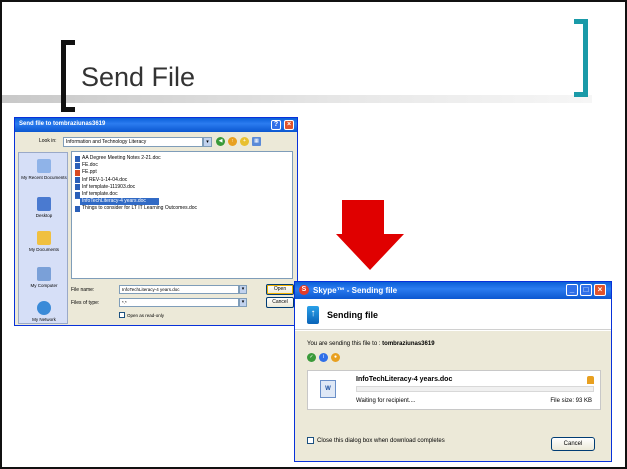 The height and width of the screenshot is (469, 627). What do you see at coordinates (244, 141) in the screenshot?
I see `new-folder-icon: +` at bounding box center [244, 141].